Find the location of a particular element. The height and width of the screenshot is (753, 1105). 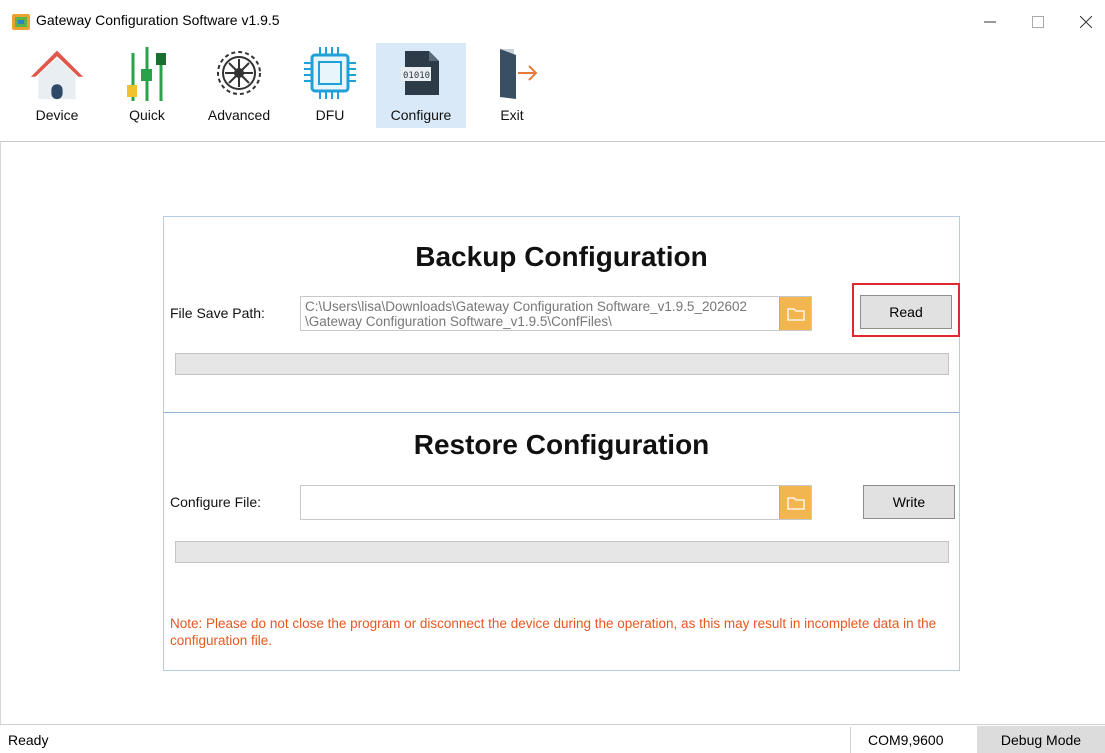

toolbar-device-button: Device is located at coordinates (57, 85).